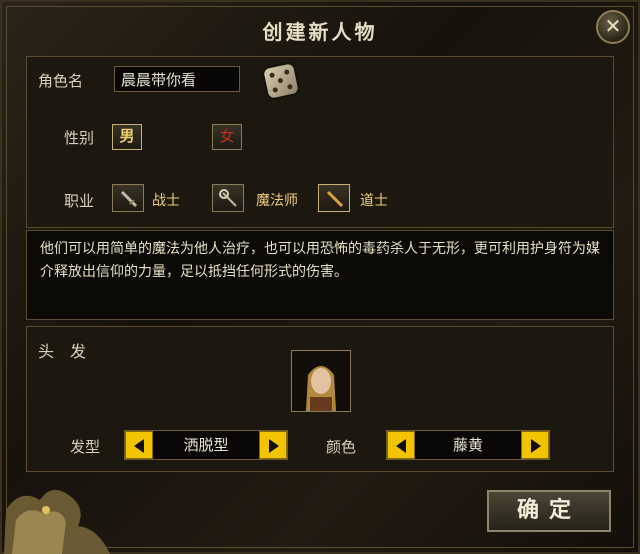 The width and height of the screenshot is (640, 554). What do you see at coordinates (57, 521) in the screenshot?
I see `dragon-ornament-icon` at bounding box center [57, 521].